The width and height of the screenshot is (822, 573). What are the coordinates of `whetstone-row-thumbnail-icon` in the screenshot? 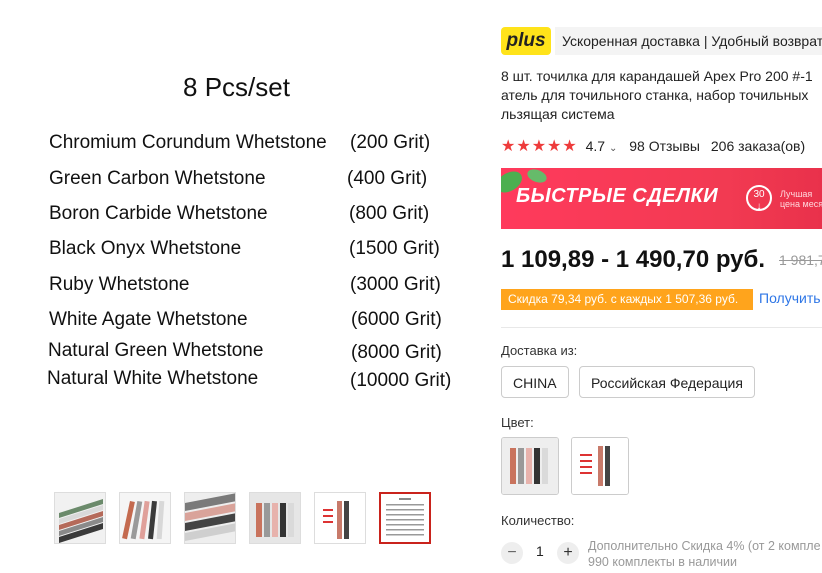 It's located at (275, 518).